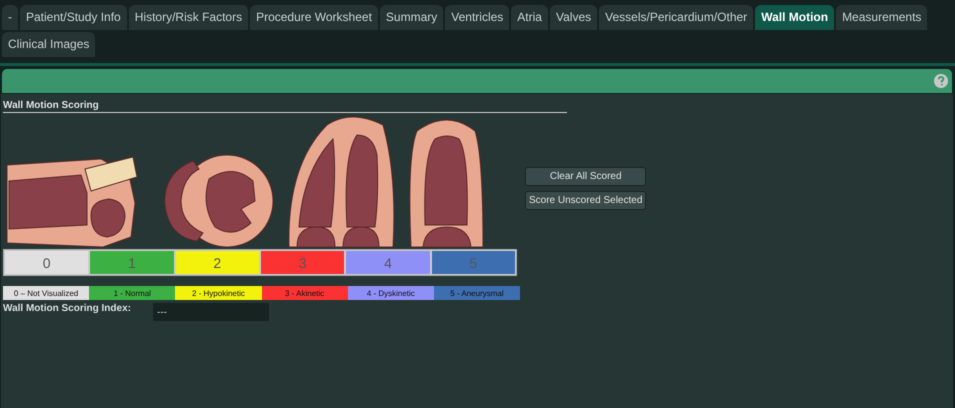 The image size is (955, 408). I want to click on legend-item: 1 - Normal, so click(132, 293).